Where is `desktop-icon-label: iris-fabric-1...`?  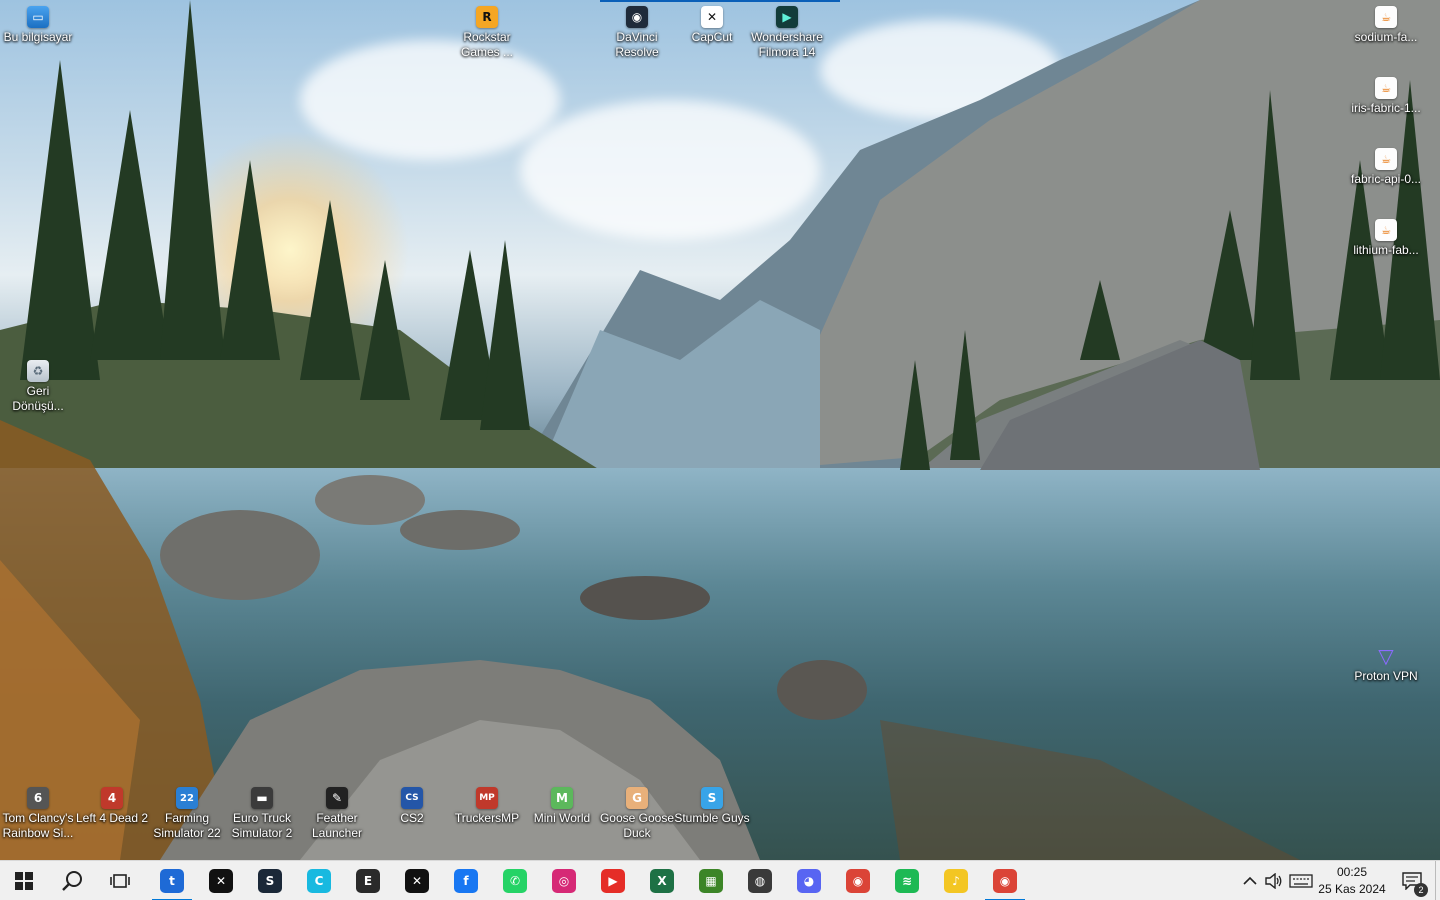
desktop-icon-label: iris-fabric-1... is located at coordinates (1386, 108).